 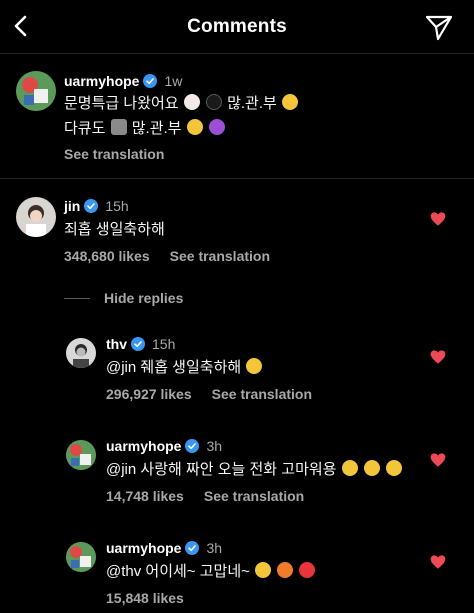 I want to click on comments-header: Comments, so click(x=237, y=27).